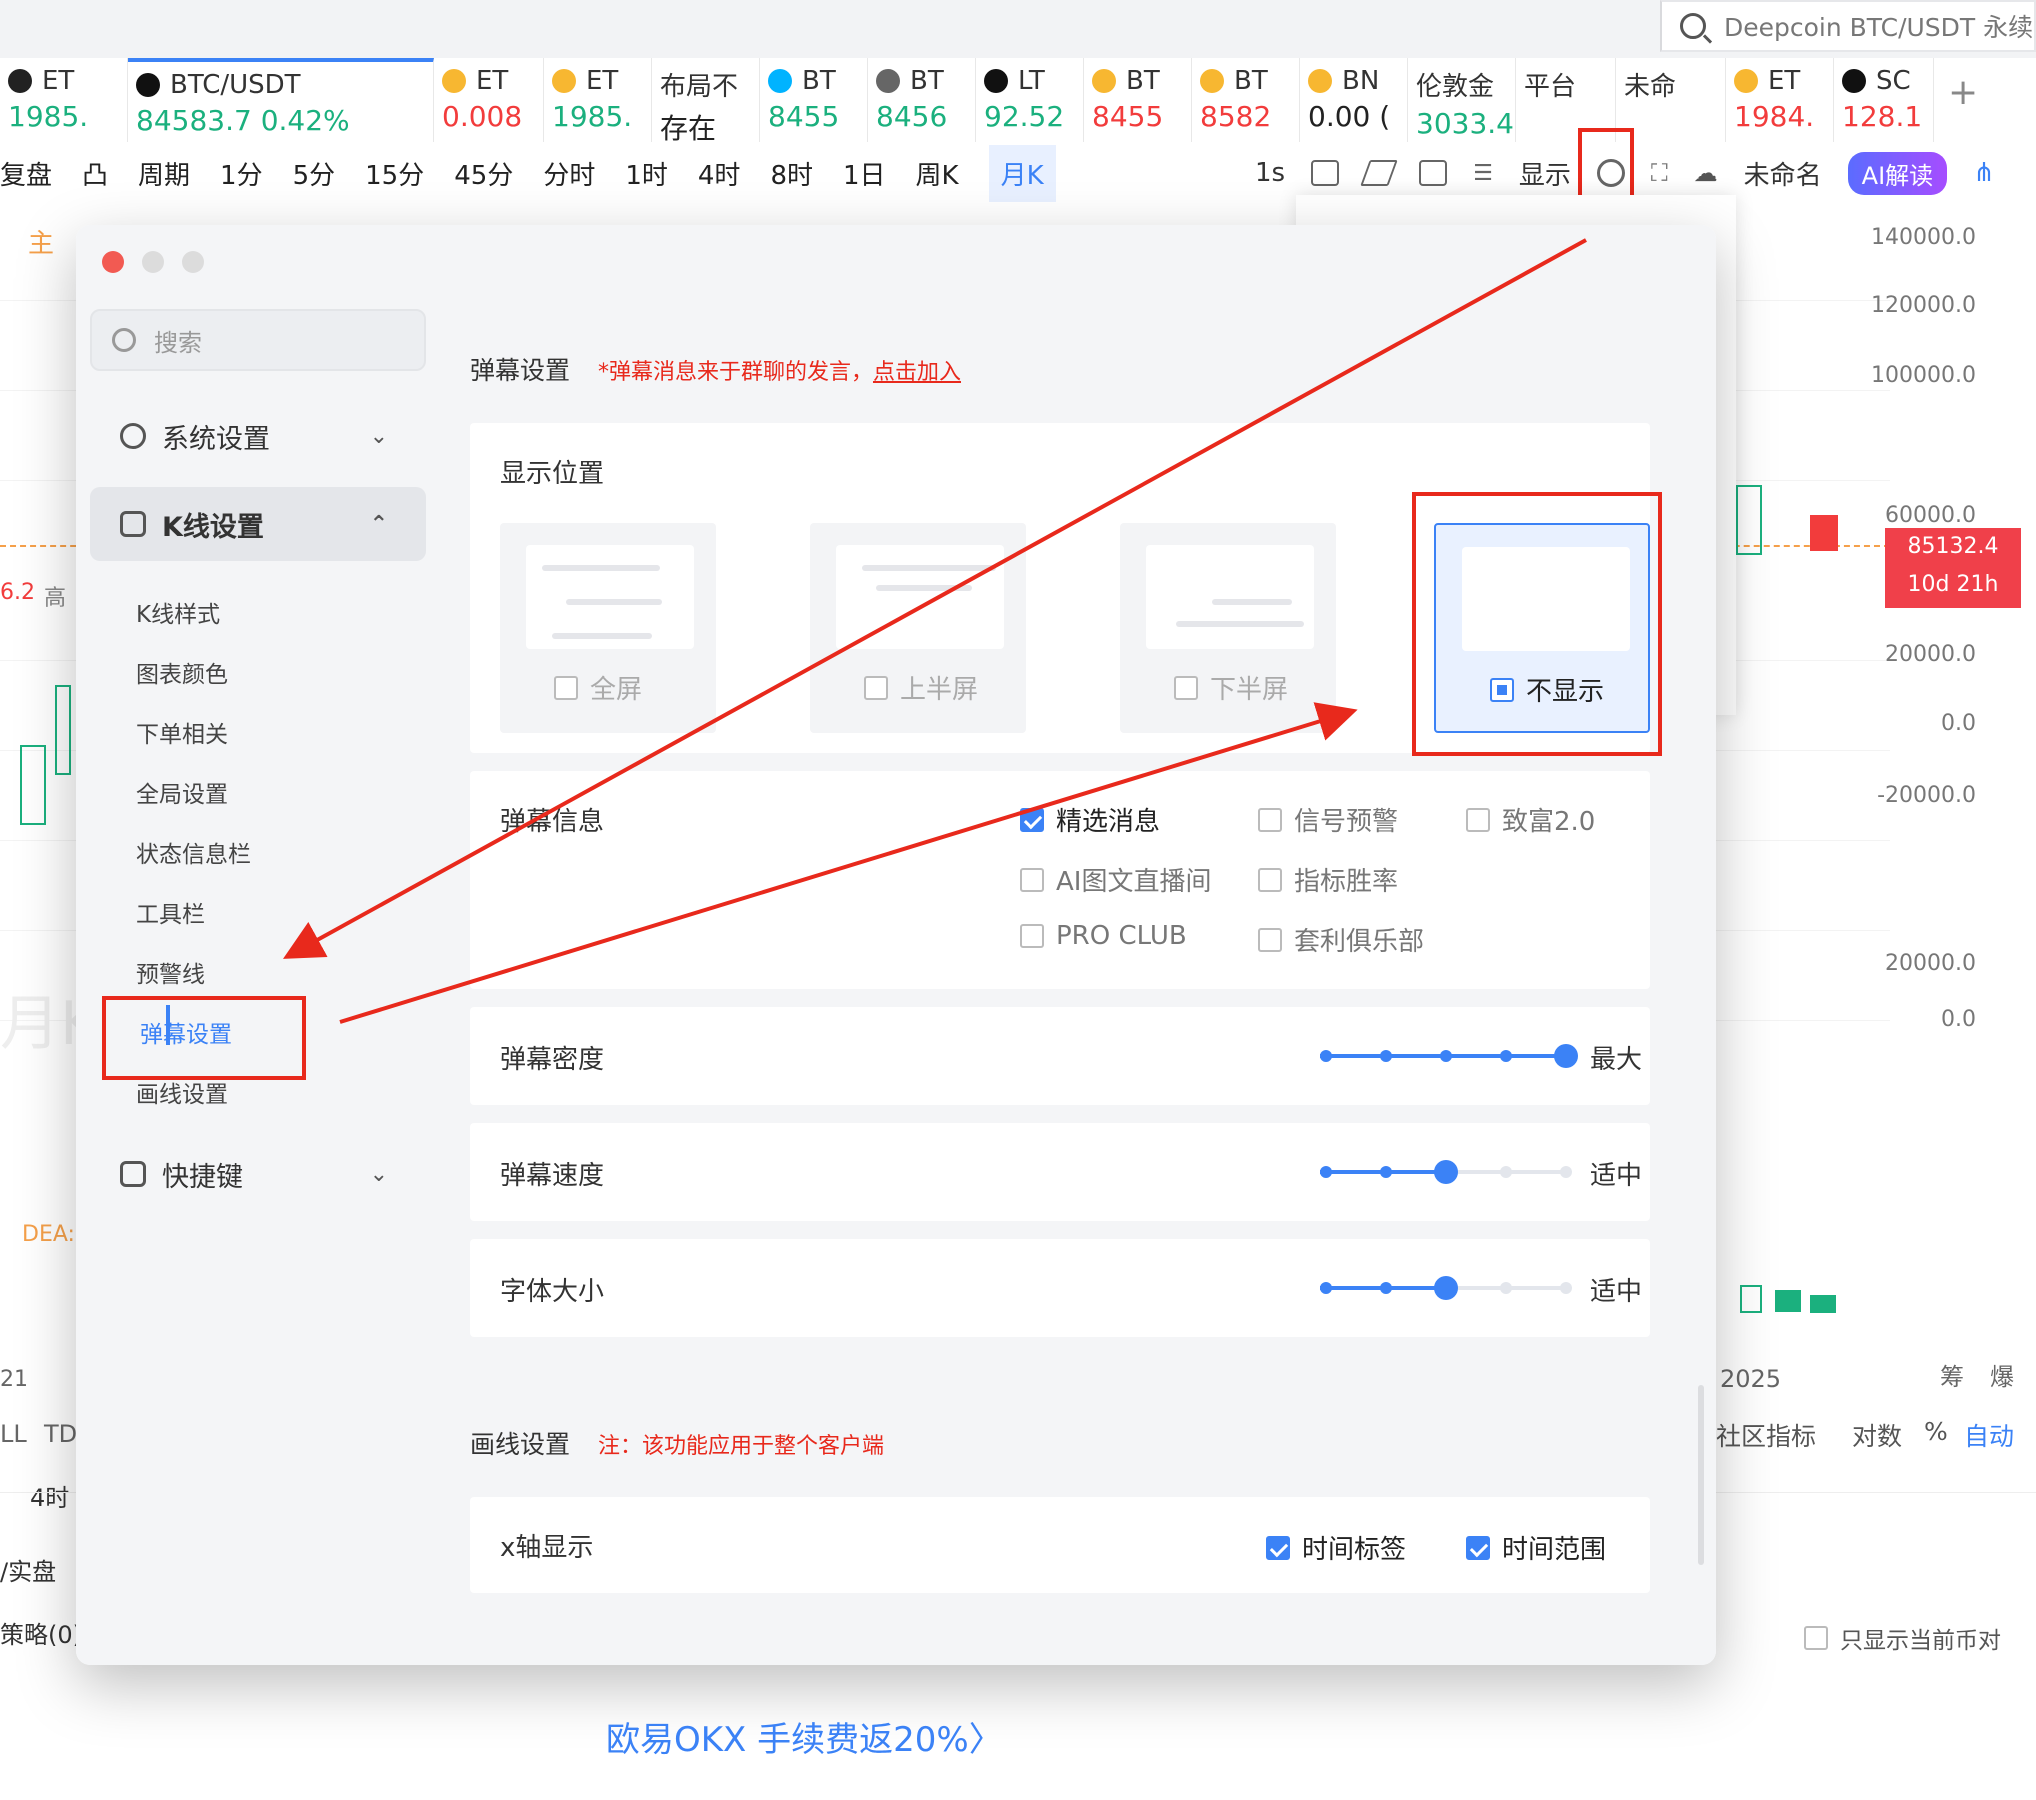  I want to click on toolbar-item: 45分, so click(483, 173).